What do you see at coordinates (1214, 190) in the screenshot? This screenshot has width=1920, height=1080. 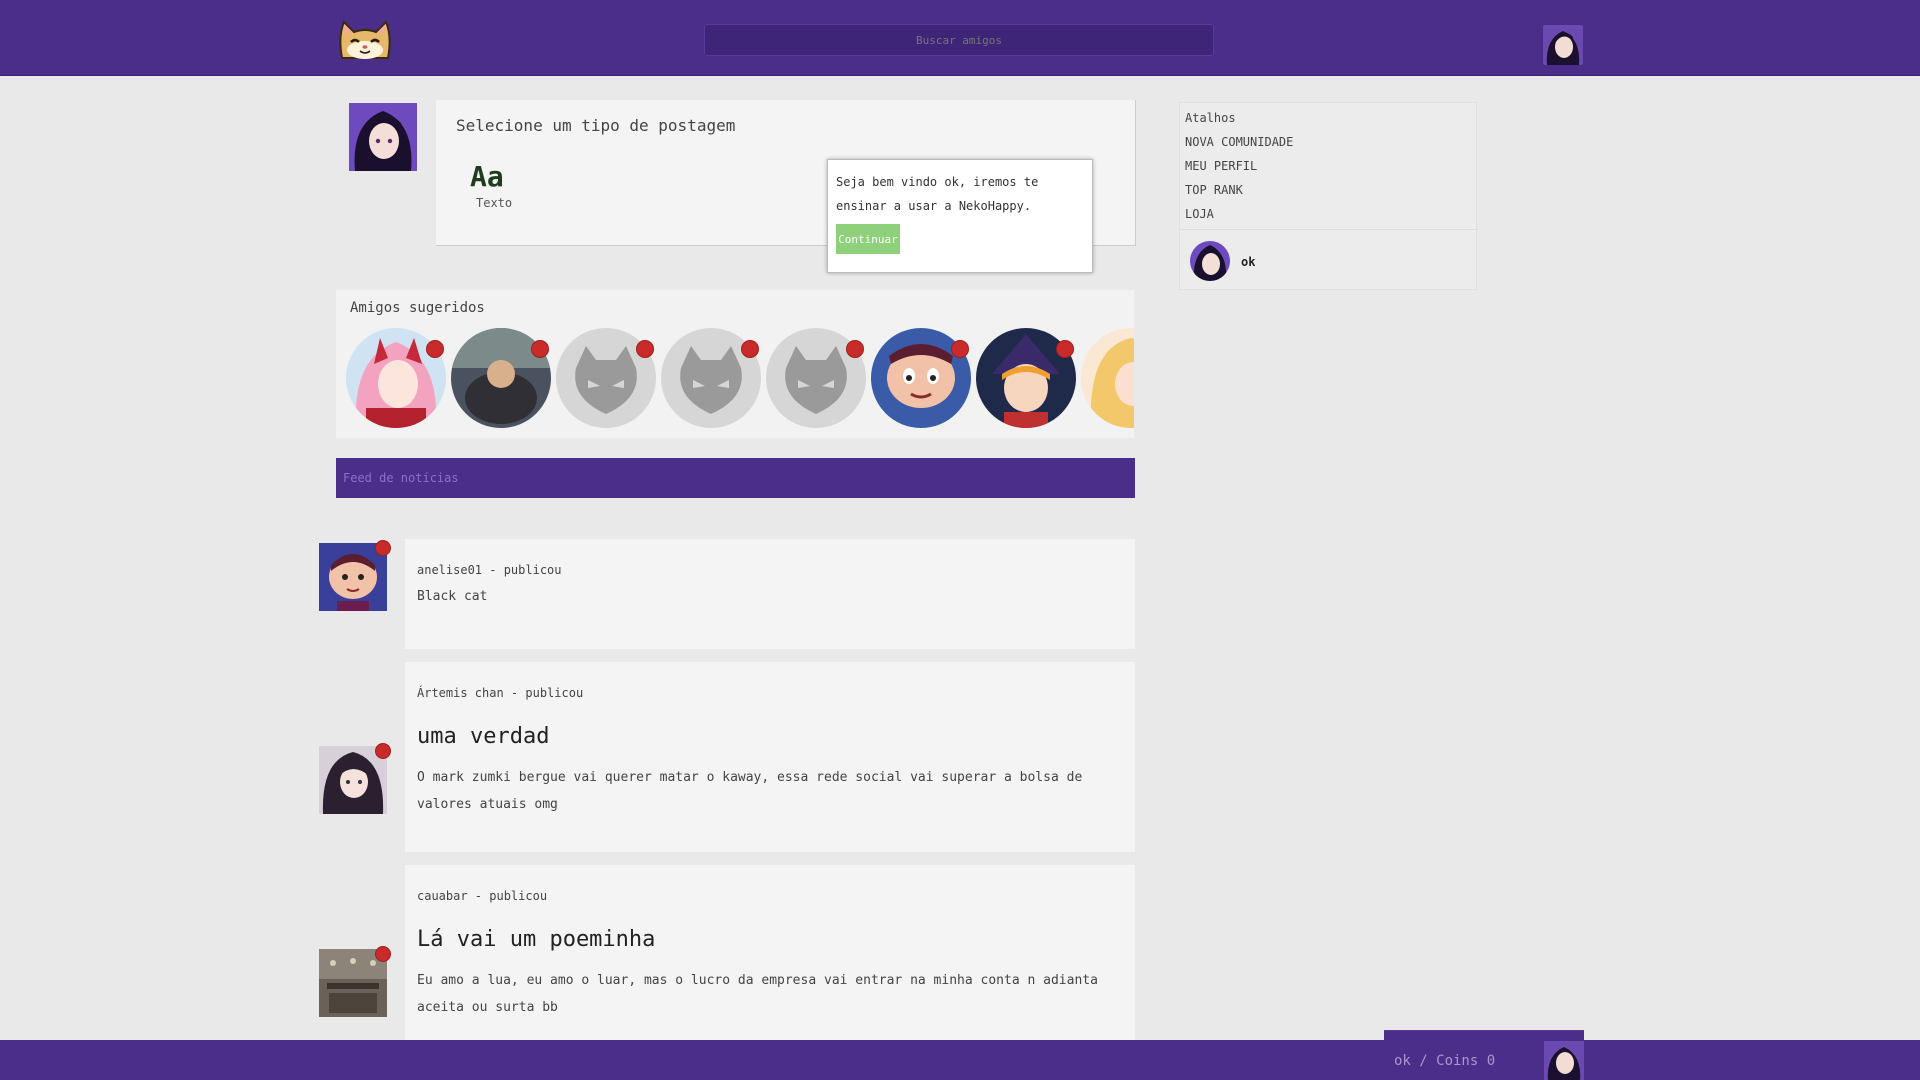 I see `shortcut-top-rank: TOP RANK` at bounding box center [1214, 190].